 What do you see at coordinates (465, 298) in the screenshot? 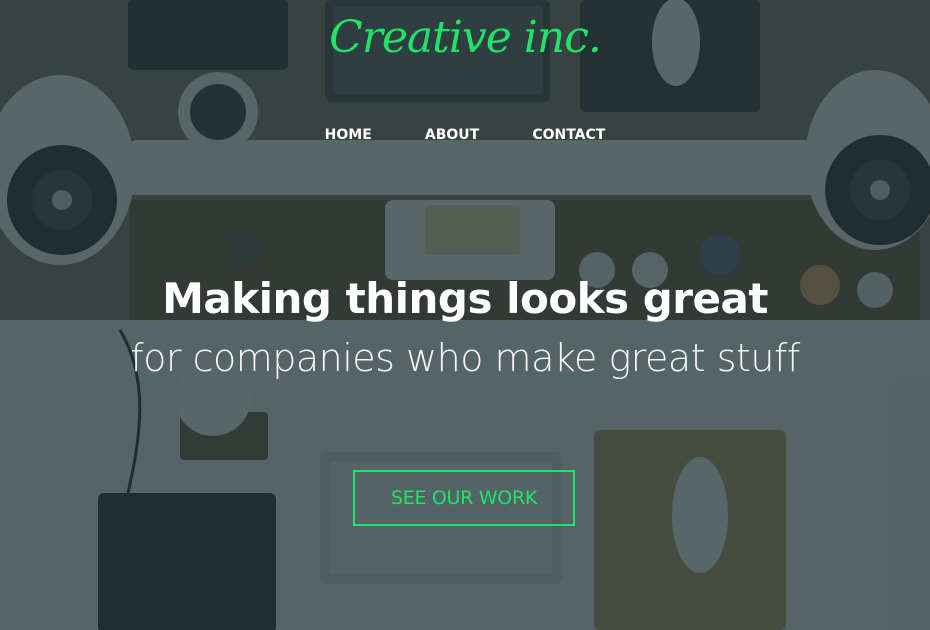
I see `hero-headline: Making things looks great` at bounding box center [465, 298].